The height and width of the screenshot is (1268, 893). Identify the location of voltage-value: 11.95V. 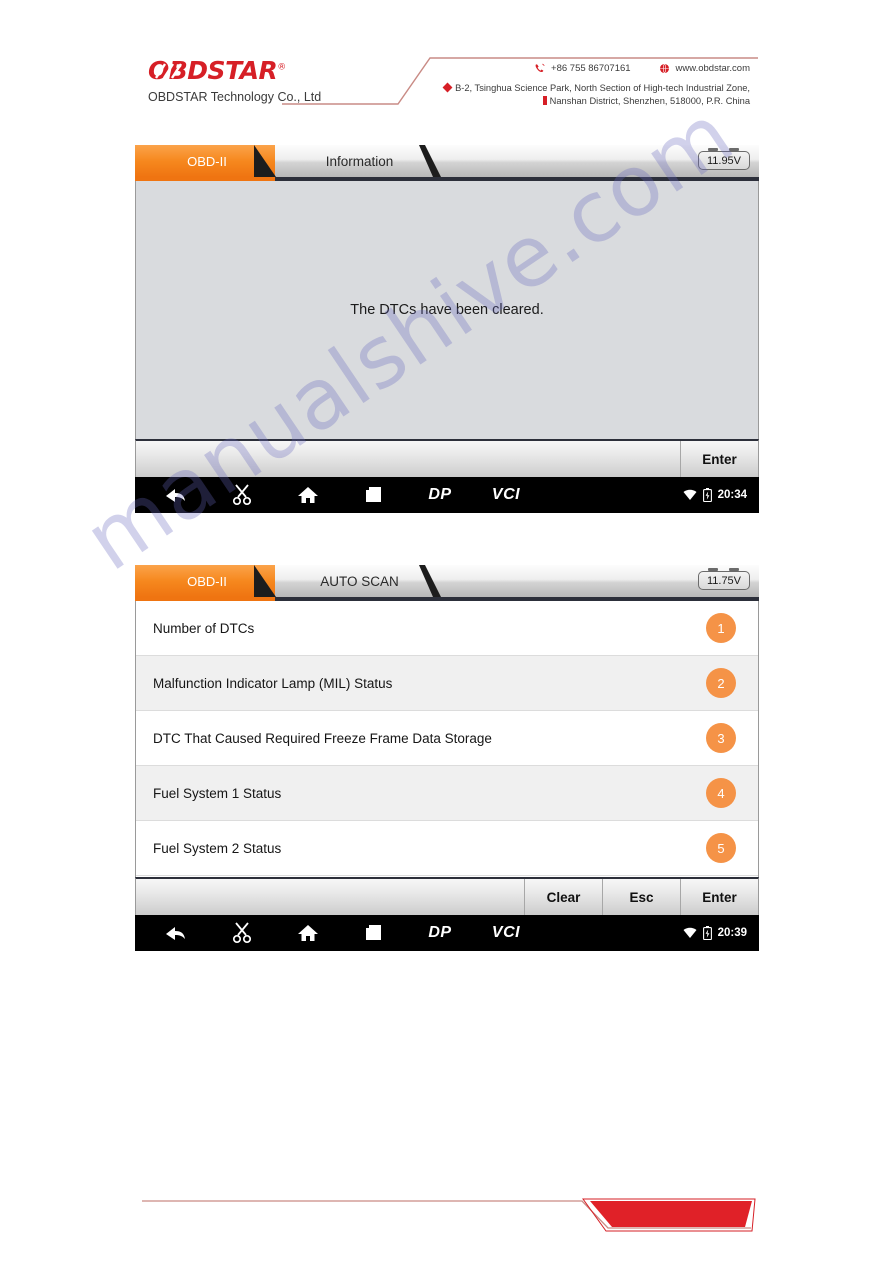
(724, 160).